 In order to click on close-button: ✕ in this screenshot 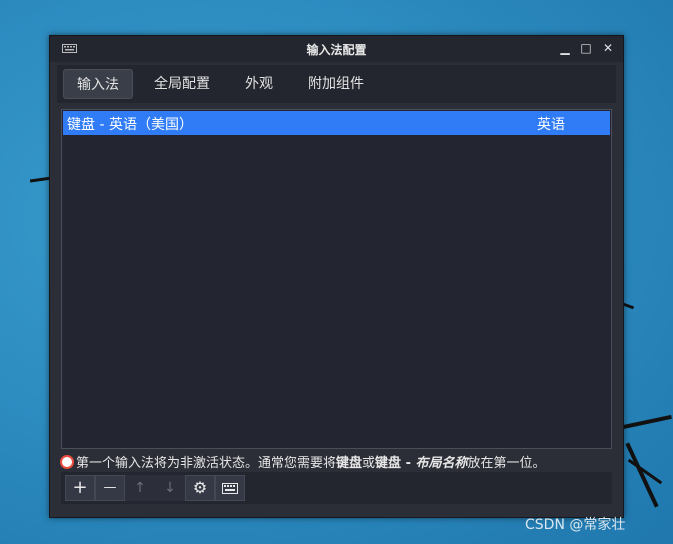, I will do `click(608, 48)`.